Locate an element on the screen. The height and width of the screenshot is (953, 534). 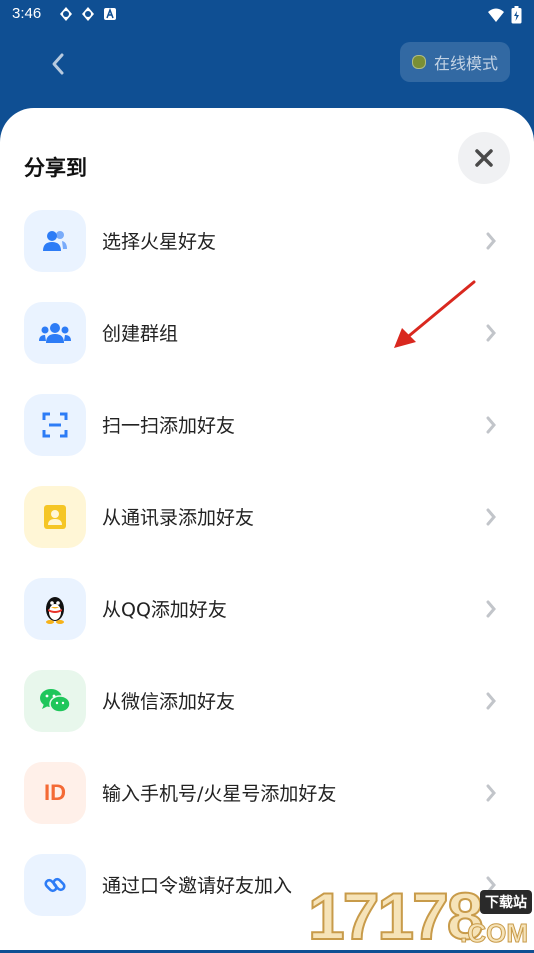
address-book-icon is located at coordinates (55, 517).